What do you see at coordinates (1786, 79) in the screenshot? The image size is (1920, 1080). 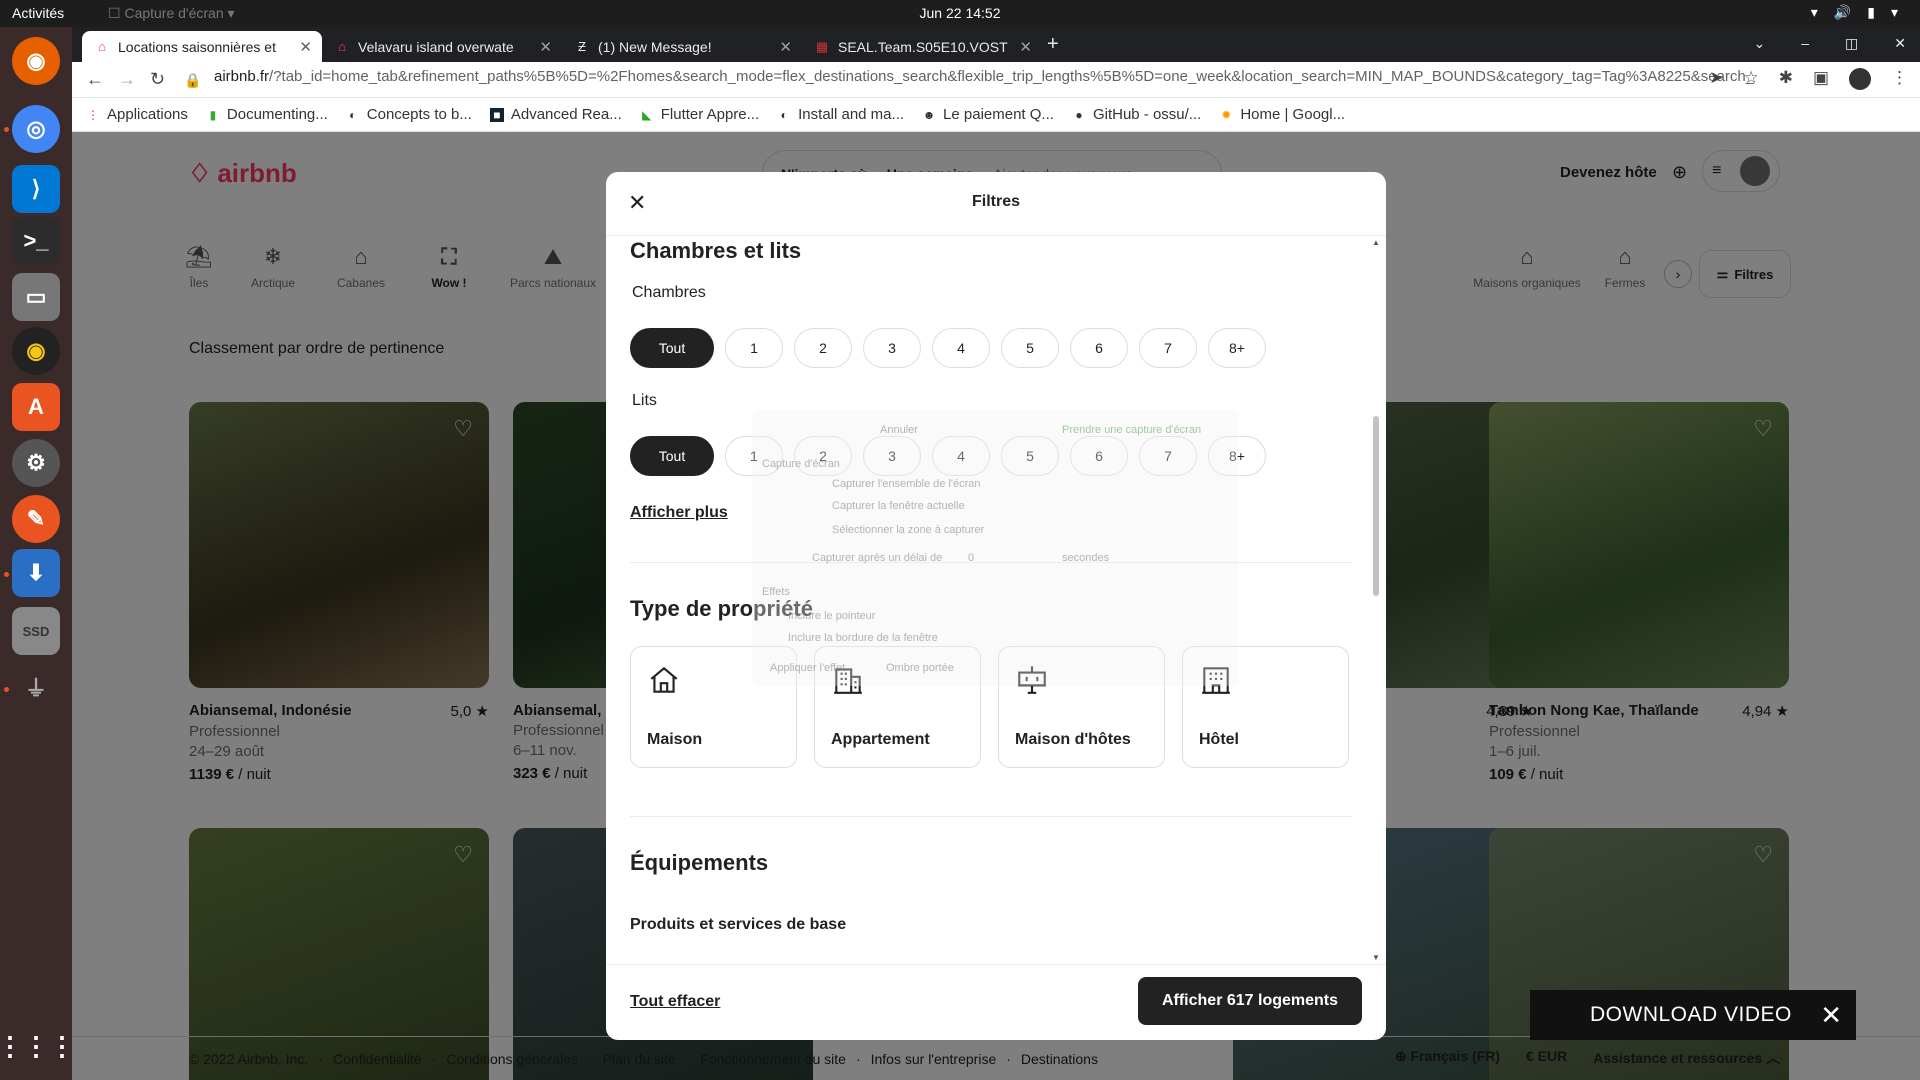 I see `extensions-icon: ✱` at bounding box center [1786, 79].